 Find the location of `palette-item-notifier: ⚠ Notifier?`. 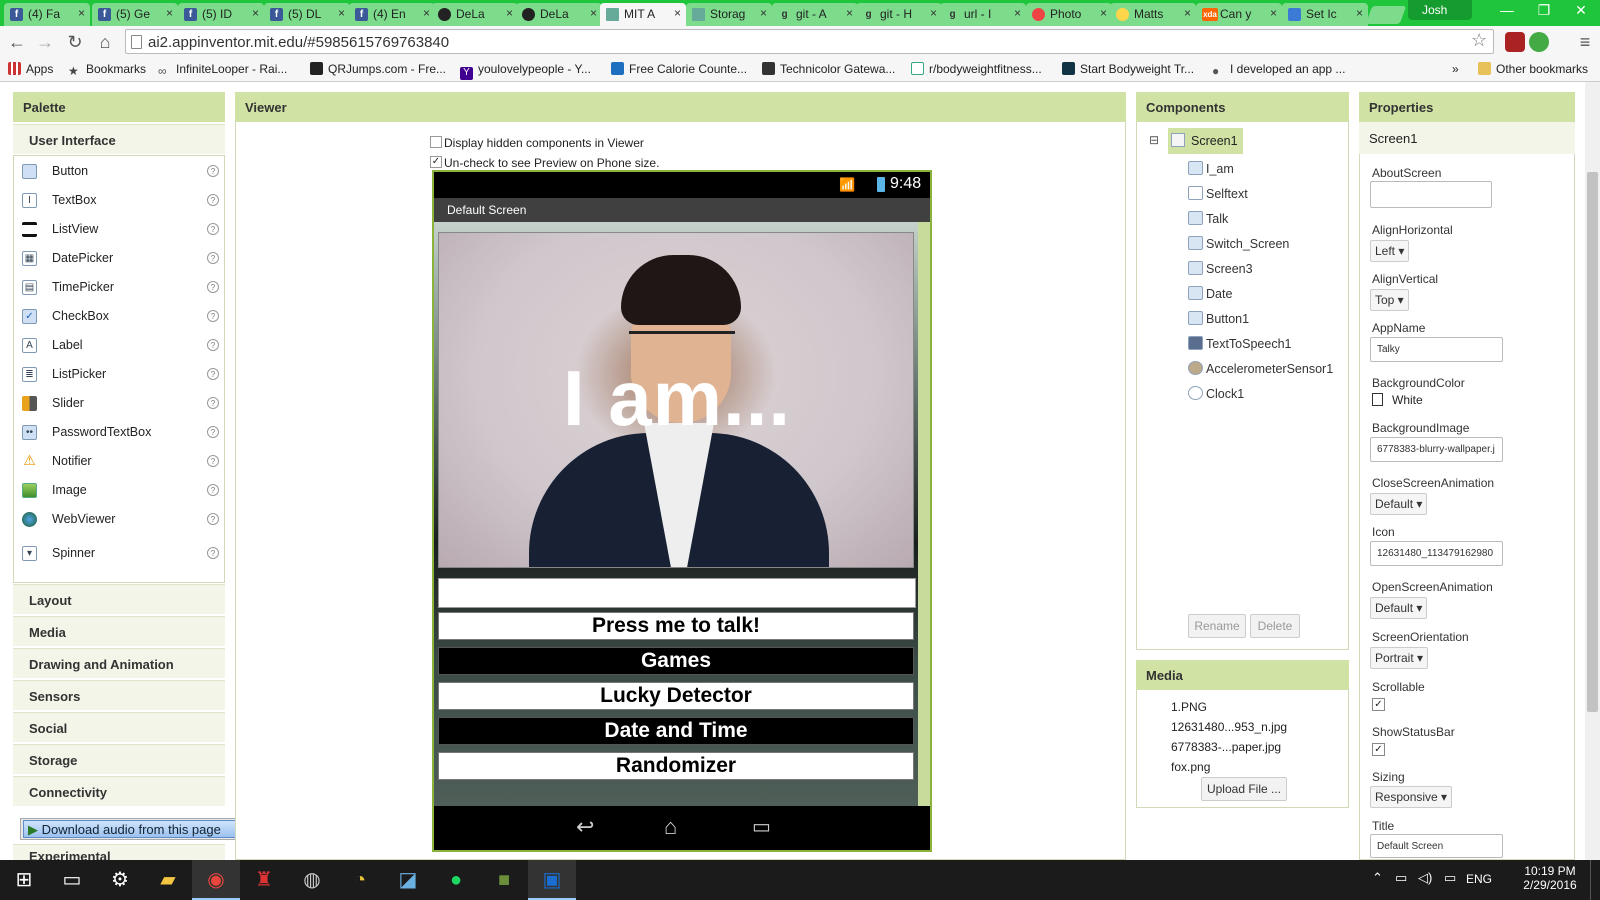

palette-item-notifier: ⚠ Notifier? is located at coordinates (122, 463).